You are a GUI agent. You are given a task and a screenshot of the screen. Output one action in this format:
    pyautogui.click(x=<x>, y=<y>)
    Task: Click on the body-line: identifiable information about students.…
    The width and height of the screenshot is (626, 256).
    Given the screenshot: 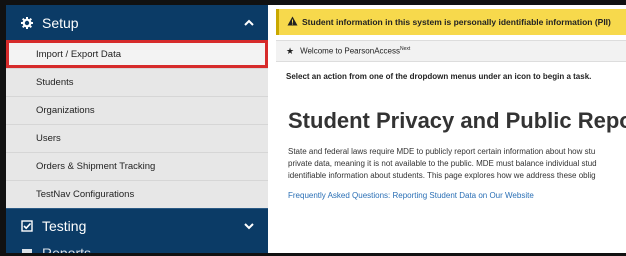 What is the action you would take?
    pyautogui.click(x=442, y=175)
    